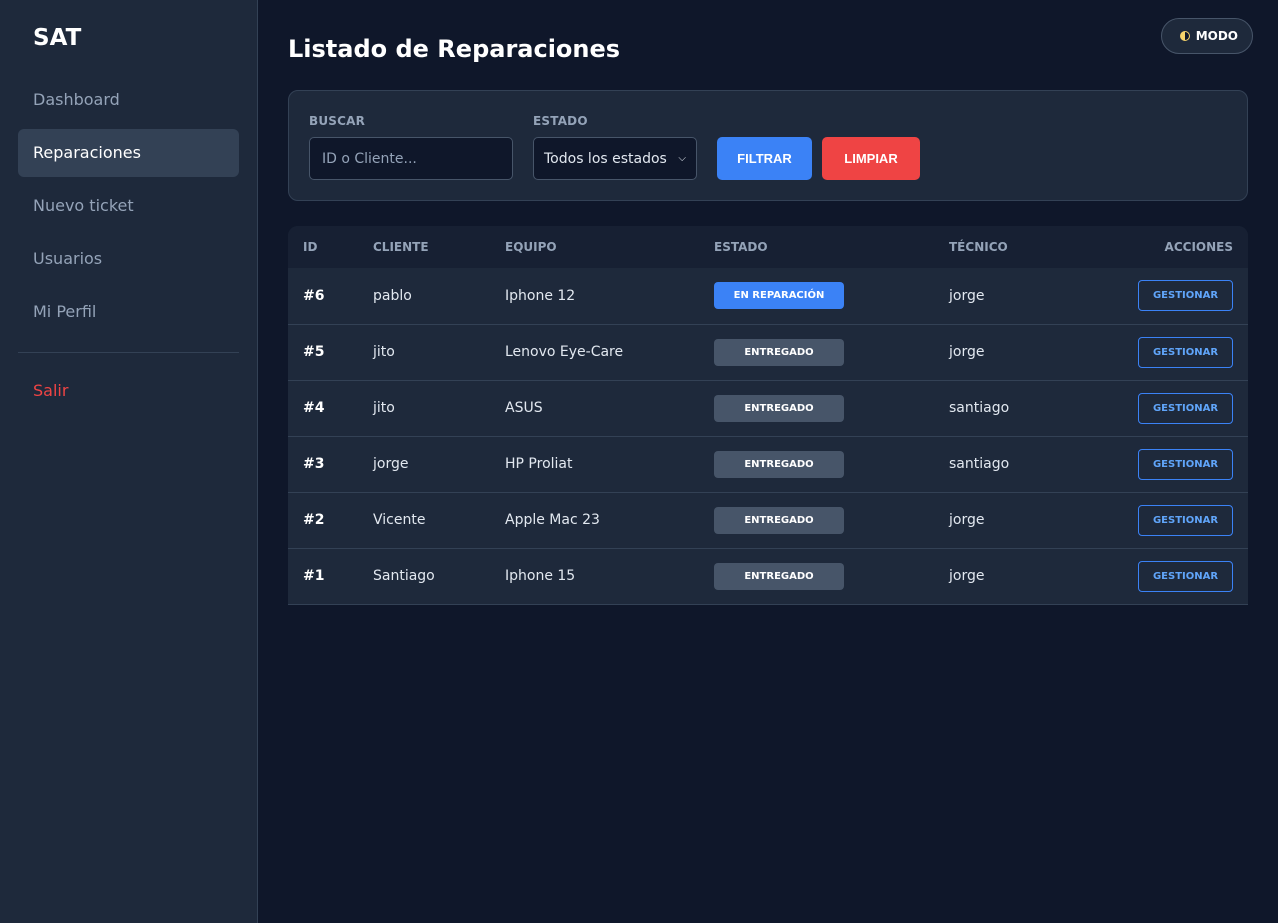 Image resolution: width=1278 pixels, height=923 pixels. I want to click on search-label: BUSCAR, so click(337, 121).